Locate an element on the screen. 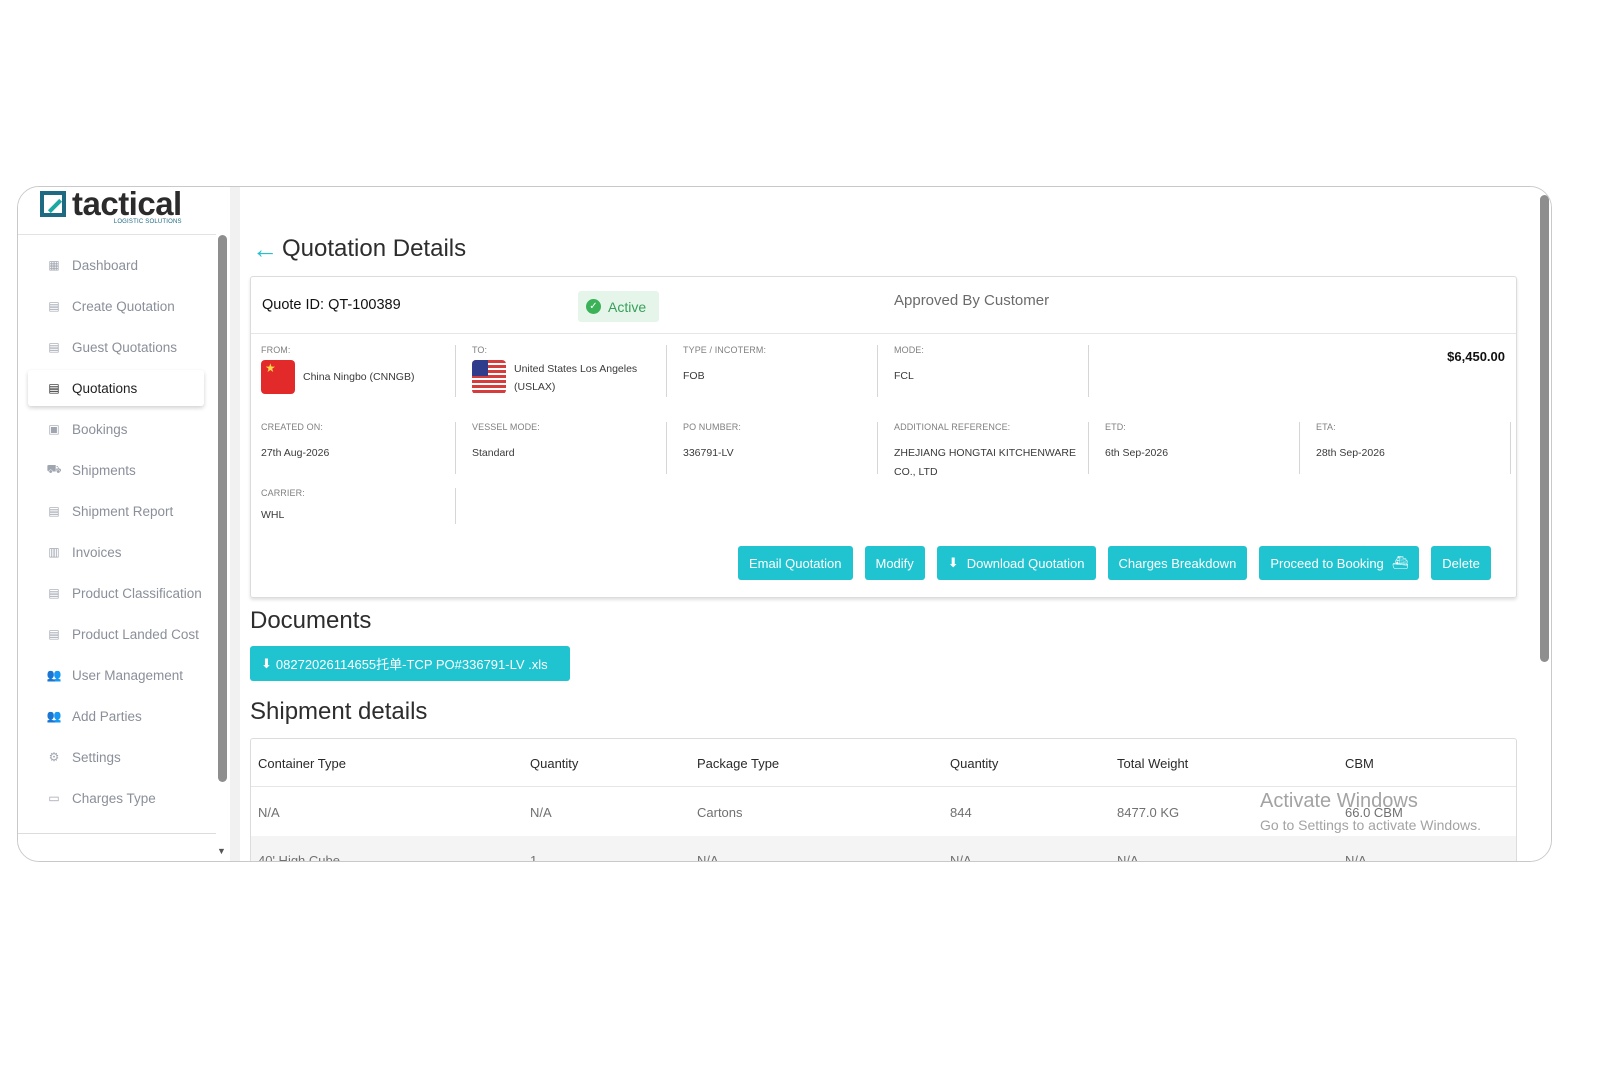 This screenshot has width=1600, height=1067. field-value: 28th Sep-2026 is located at coordinates (1350, 453).